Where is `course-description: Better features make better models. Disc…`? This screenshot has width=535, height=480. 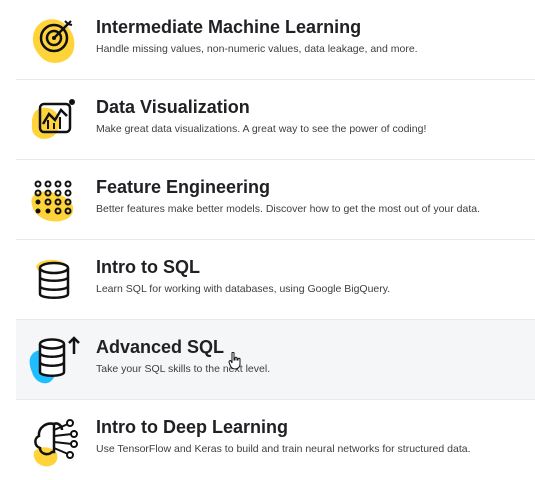 course-description: Better features make better models. Disc… is located at coordinates (288, 209).